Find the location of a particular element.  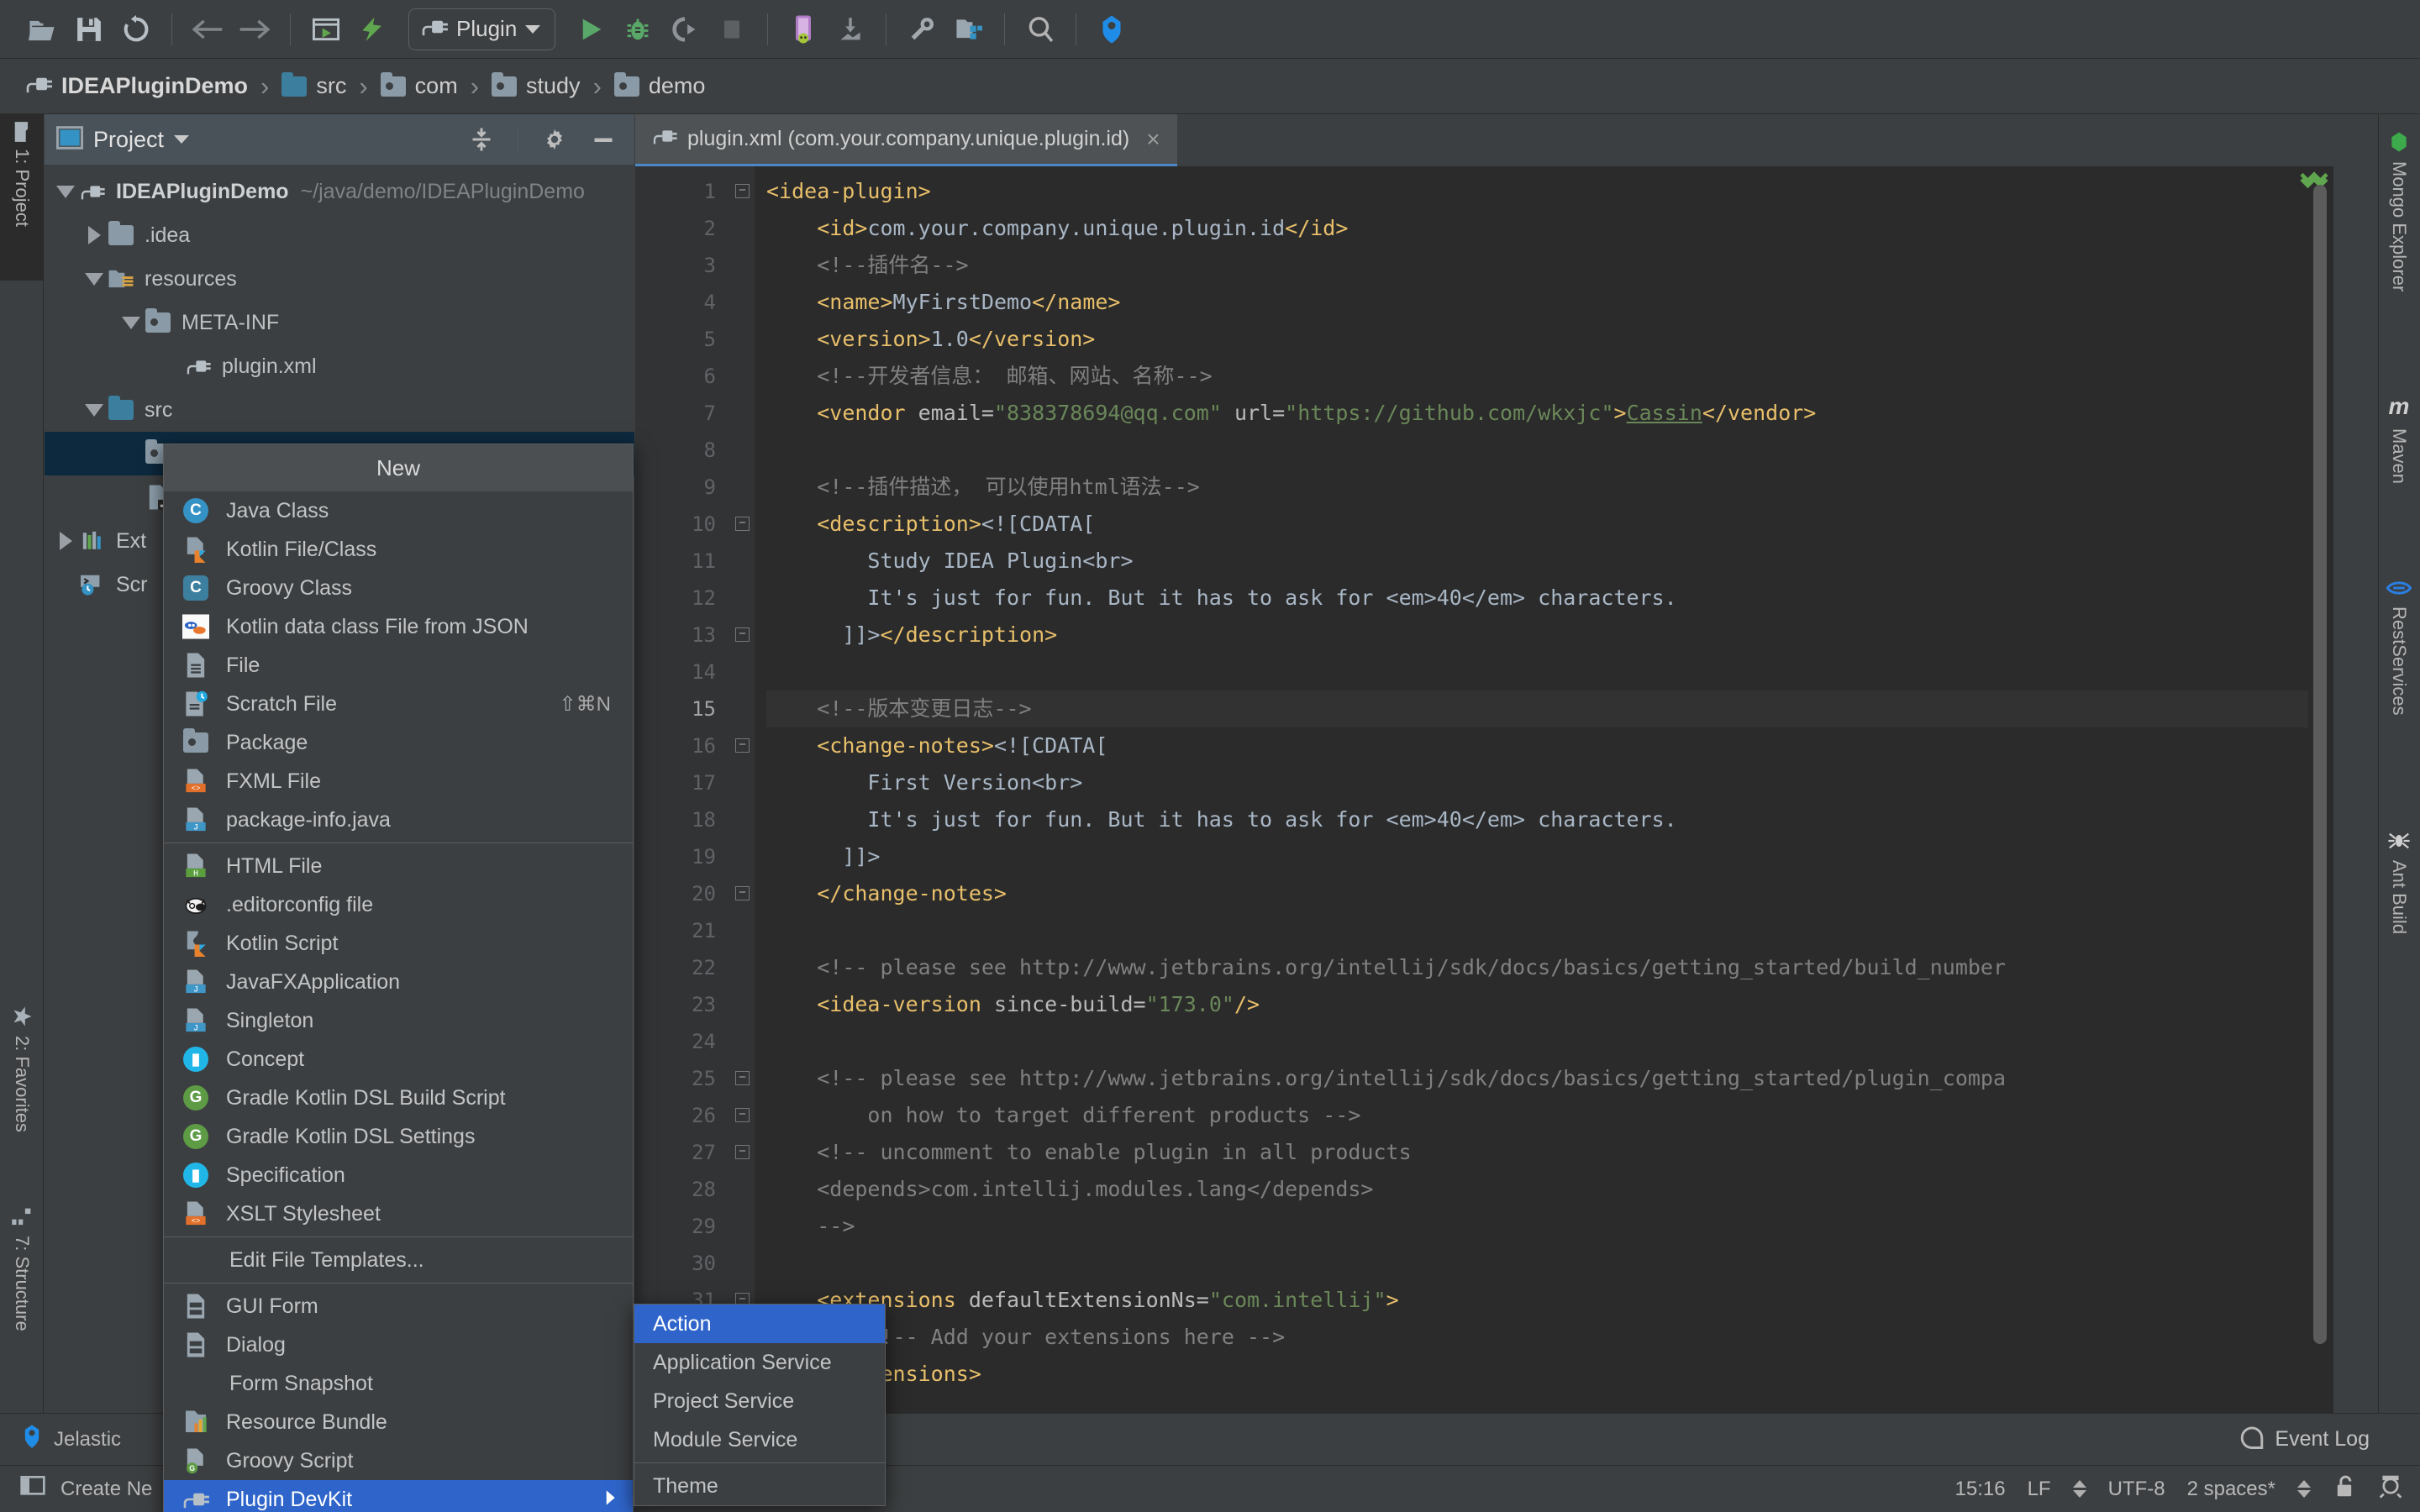

submenu-item-application-service: Application Service is located at coordinates (759, 1362).